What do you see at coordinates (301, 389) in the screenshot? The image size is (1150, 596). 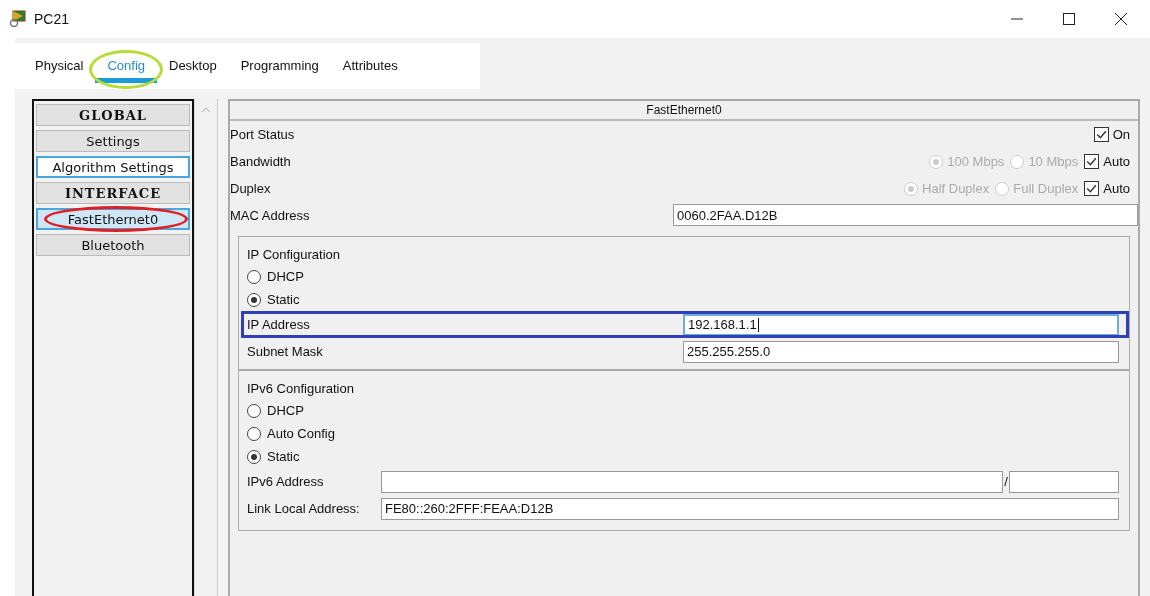 I see `section-title: IPv6 Configuration` at bounding box center [301, 389].